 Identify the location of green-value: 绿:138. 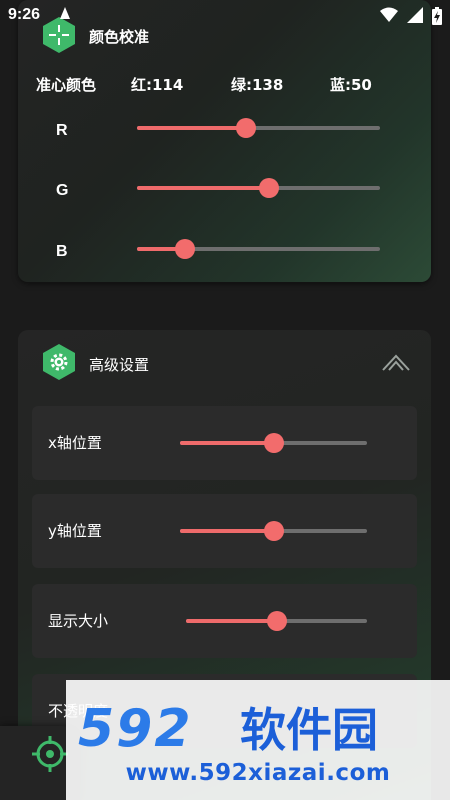
(257, 85).